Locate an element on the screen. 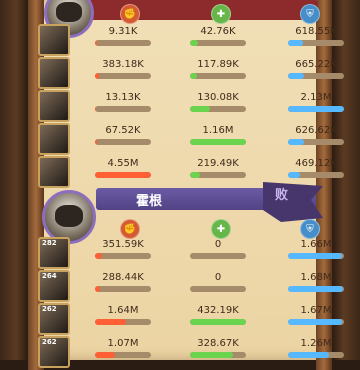  damage-value: 383.18K is located at coordinates (123, 64).